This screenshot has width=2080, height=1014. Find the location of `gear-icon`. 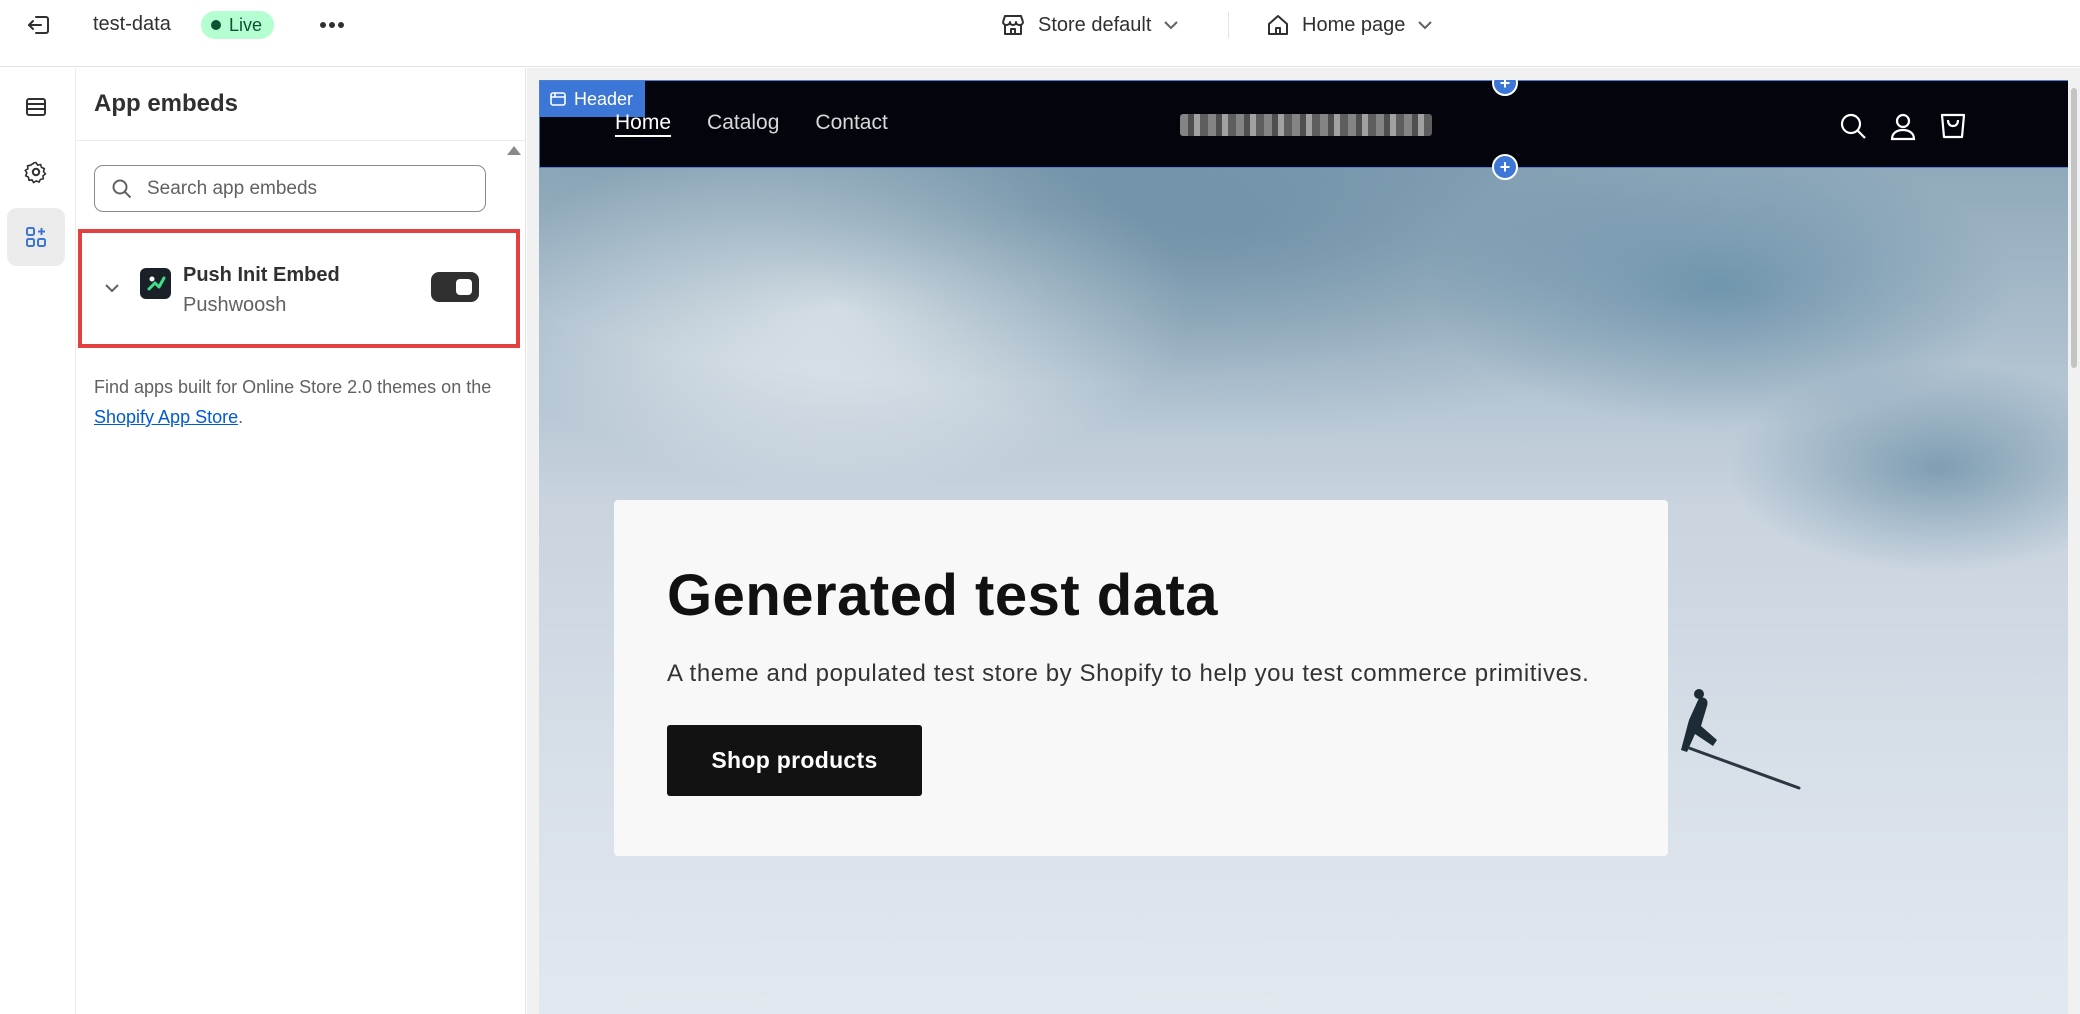

gear-icon is located at coordinates (35, 172).